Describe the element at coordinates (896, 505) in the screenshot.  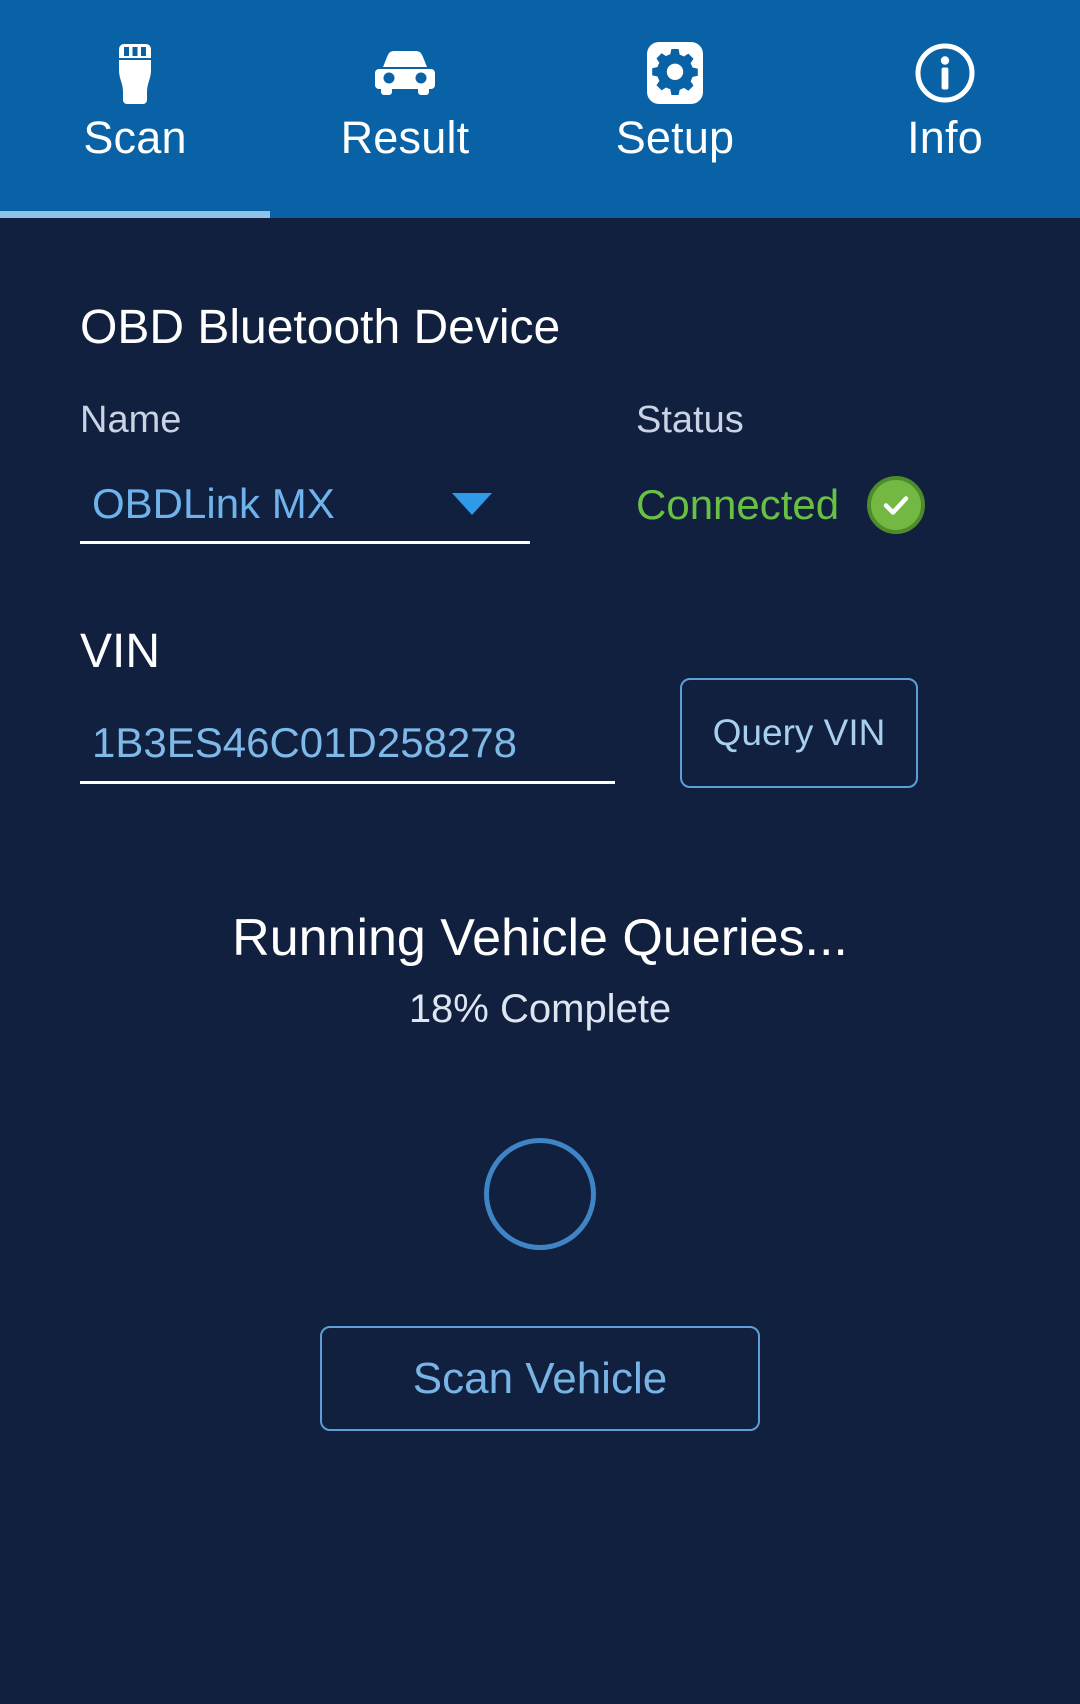
I see `check-circle-icon` at that location.